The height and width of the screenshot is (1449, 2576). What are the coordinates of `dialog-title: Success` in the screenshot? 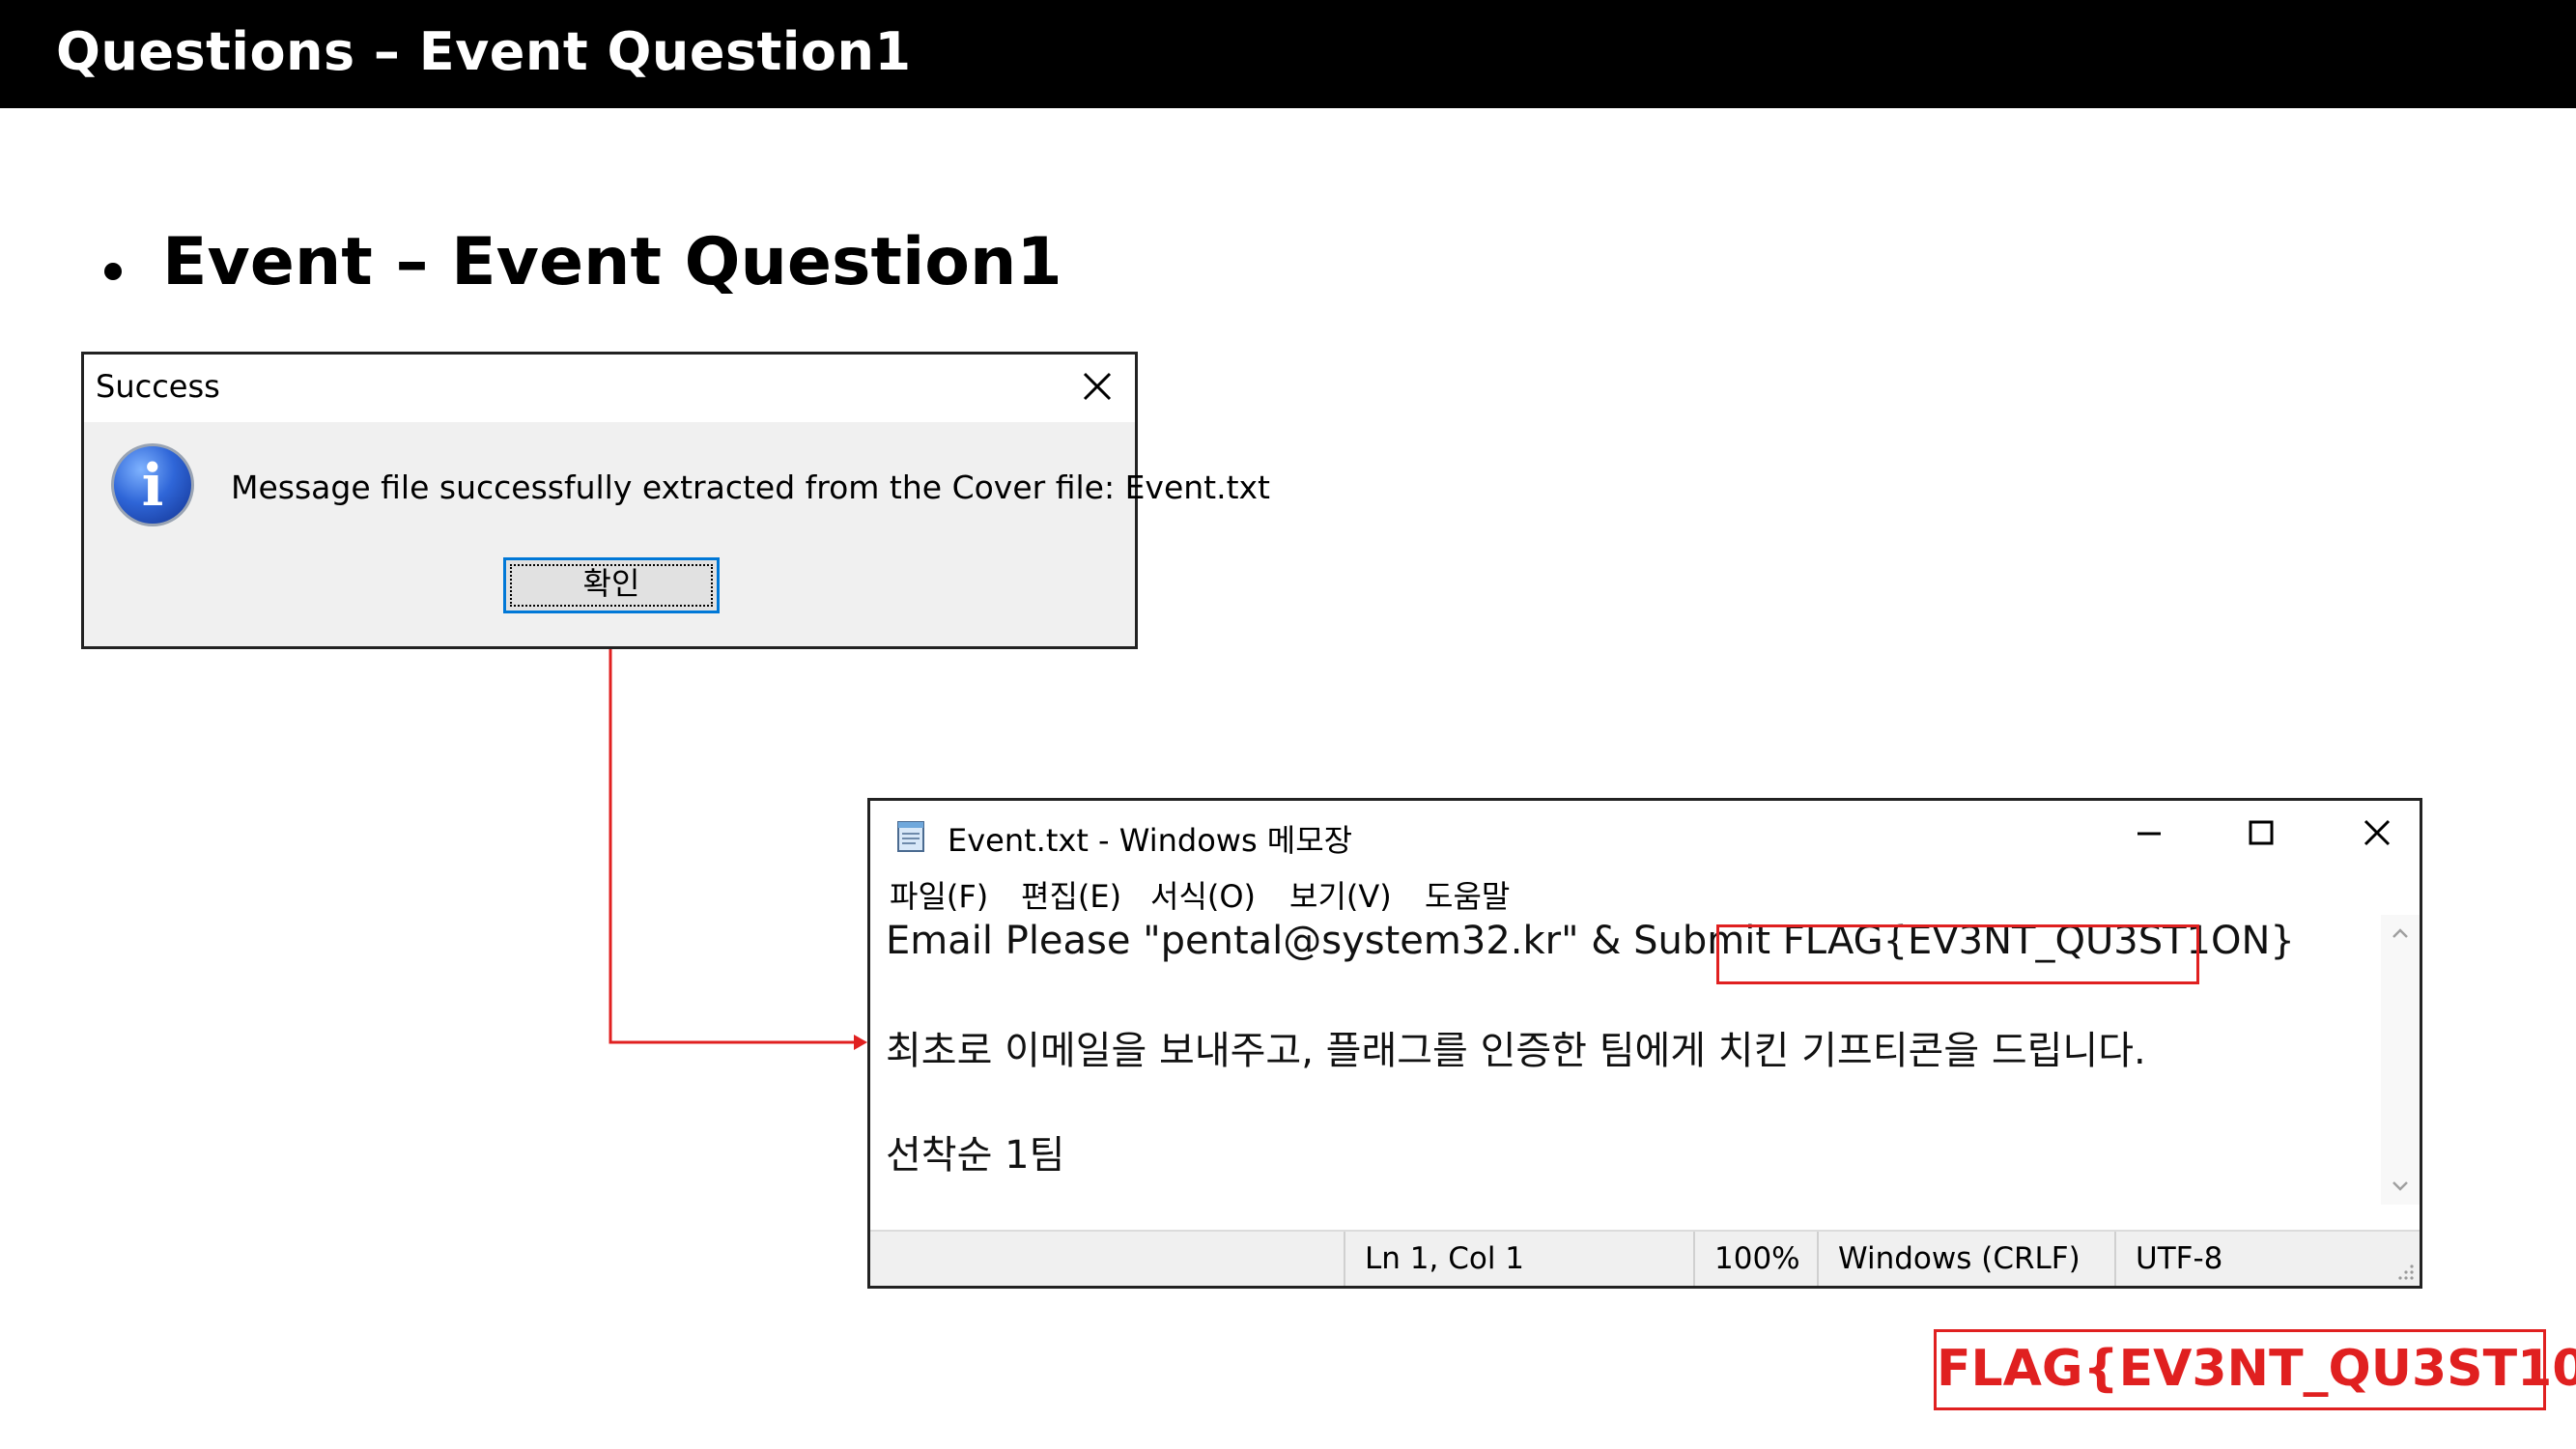 It's located at (158, 386).